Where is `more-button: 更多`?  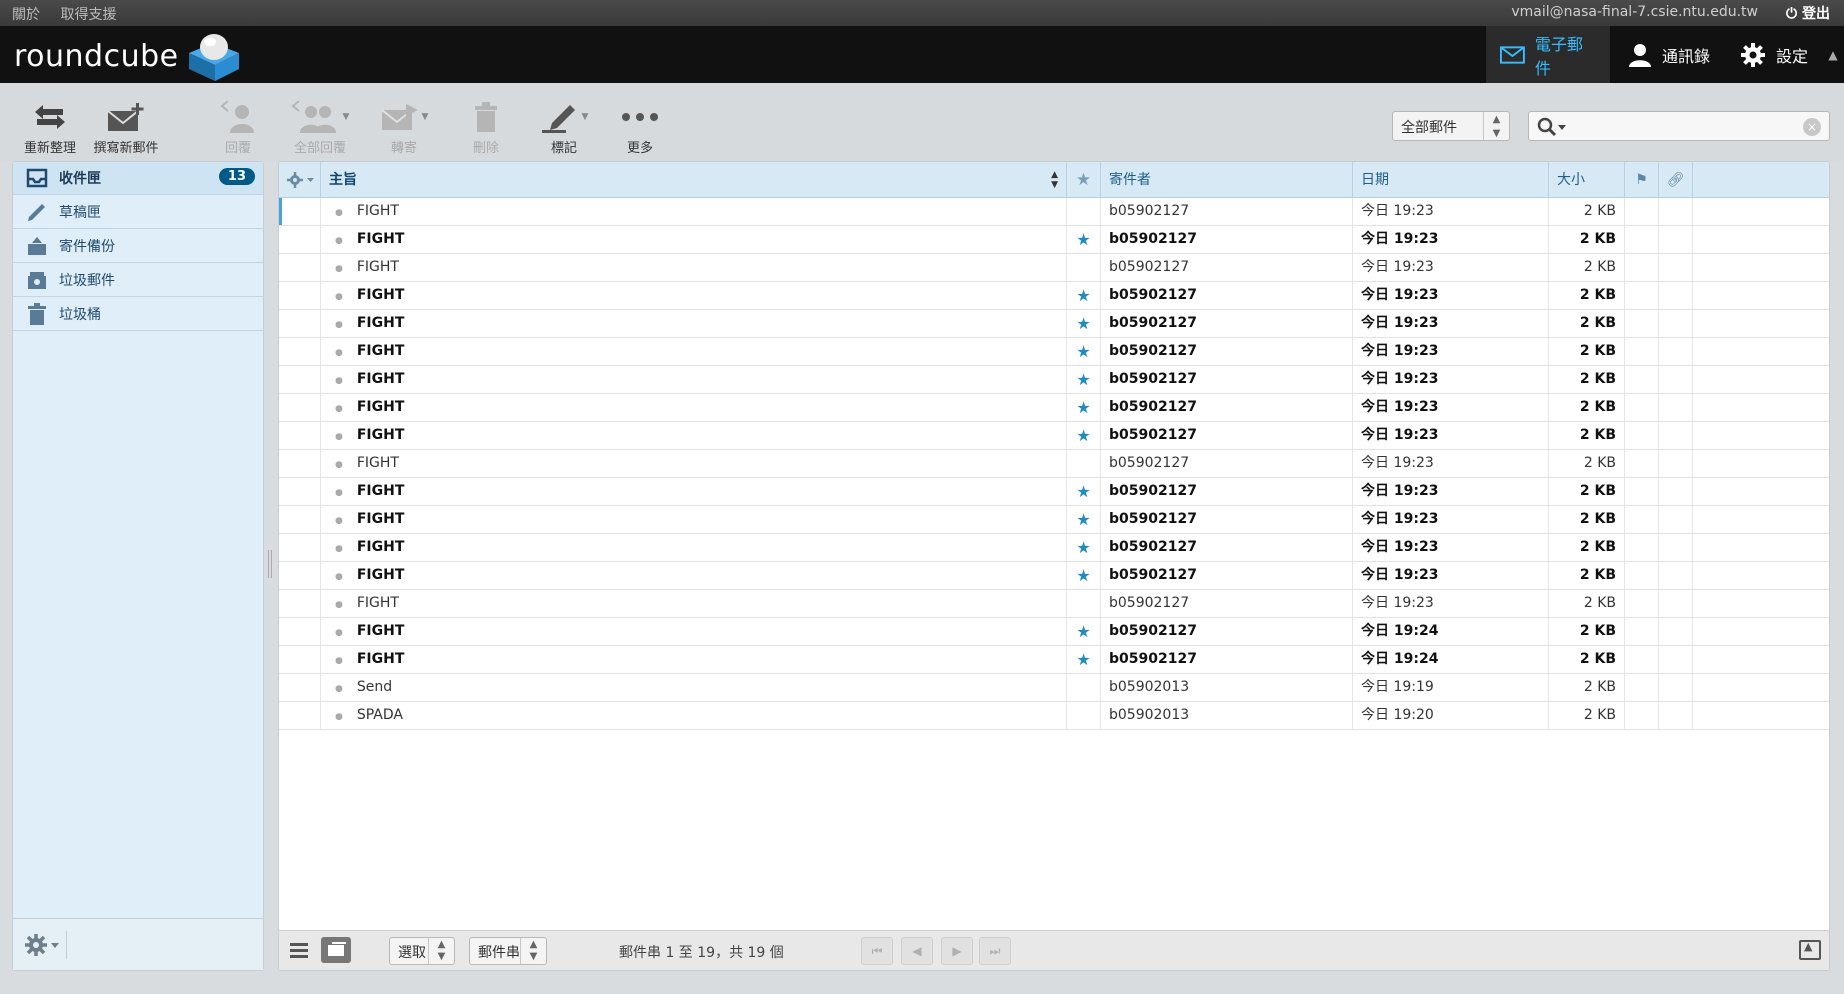 more-button: 更多 is located at coordinates (640, 127).